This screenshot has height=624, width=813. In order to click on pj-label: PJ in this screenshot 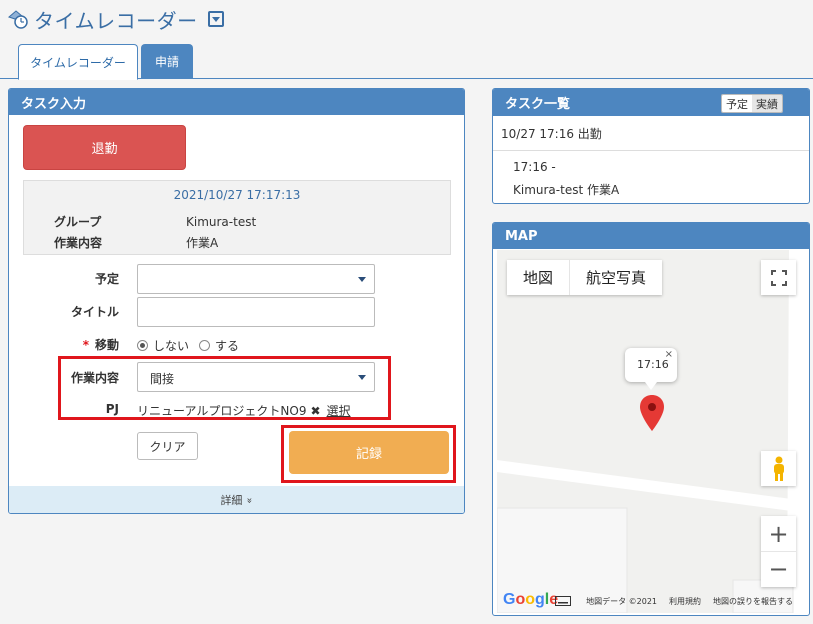, I will do `click(112, 409)`.